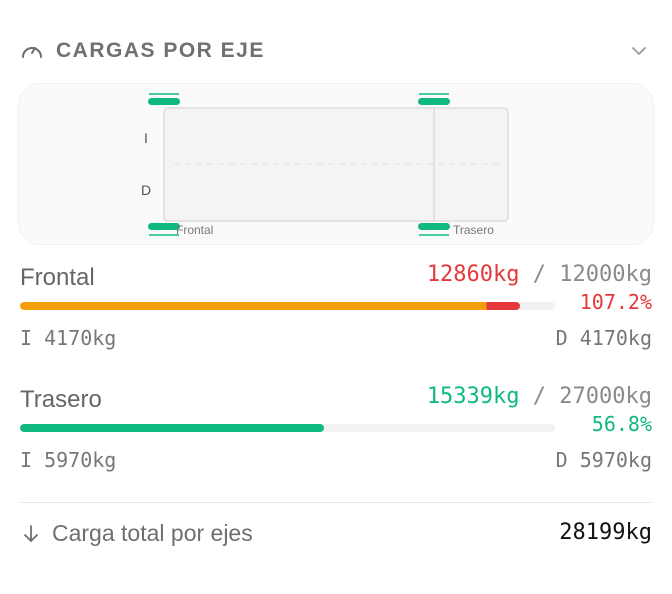  What do you see at coordinates (605, 532) in the screenshot?
I see `total-load-value: 28199kg` at bounding box center [605, 532].